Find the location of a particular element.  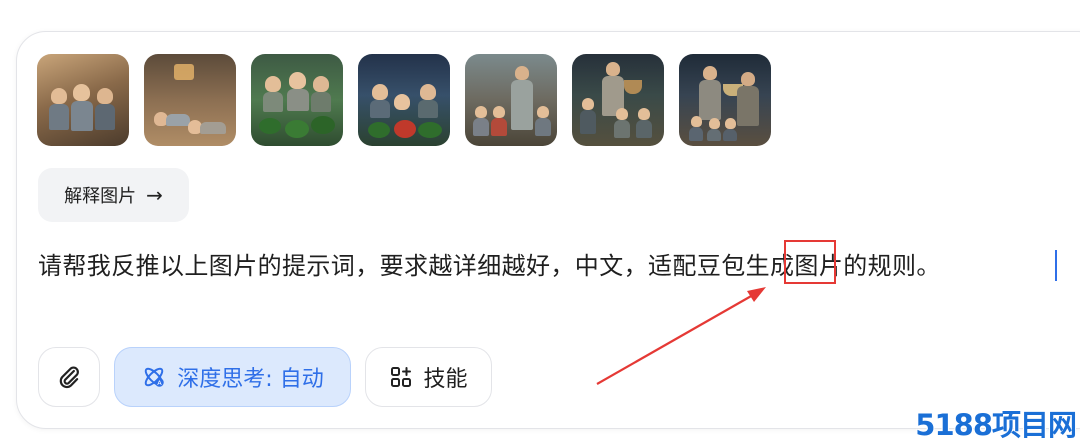

attach-button is located at coordinates (69, 377).